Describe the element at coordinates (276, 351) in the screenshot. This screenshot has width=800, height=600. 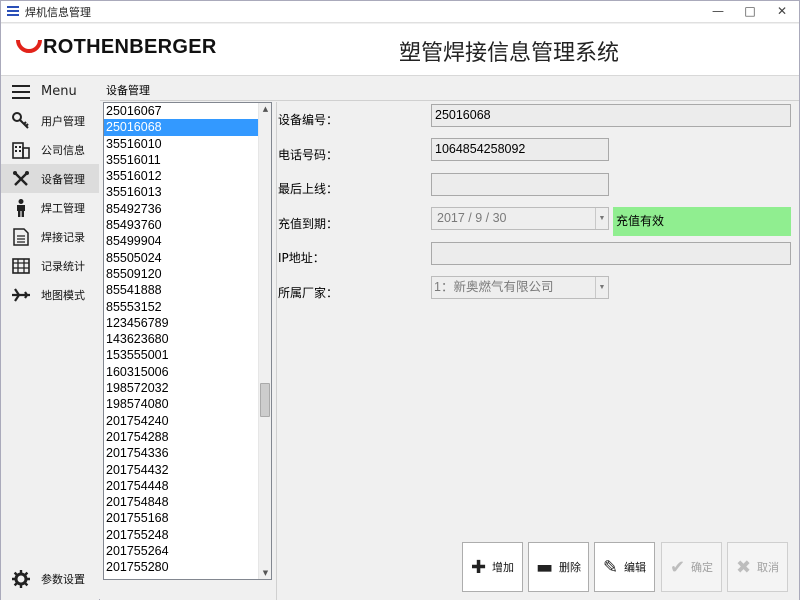
I see `panel-divider` at that location.